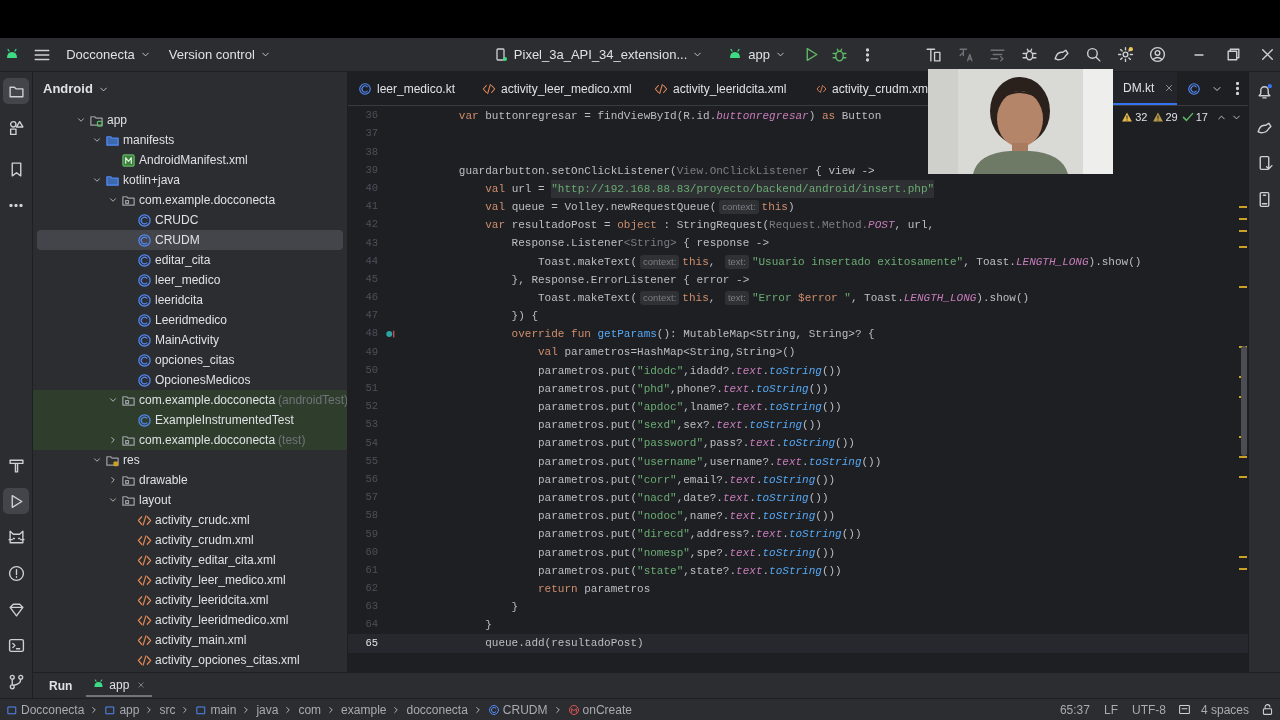  Describe the element at coordinates (867, 88) in the screenshot. I see `editor-tab: activity_crudm.xm` at that location.